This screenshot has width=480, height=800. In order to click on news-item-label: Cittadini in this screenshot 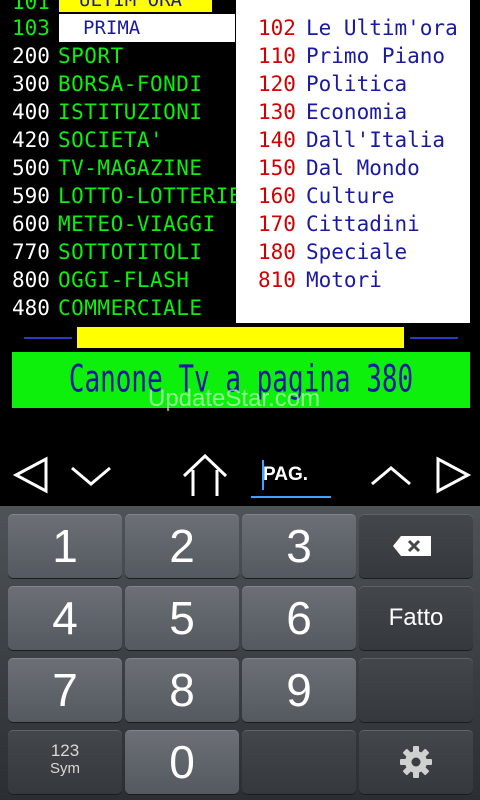, I will do `click(363, 224)`.